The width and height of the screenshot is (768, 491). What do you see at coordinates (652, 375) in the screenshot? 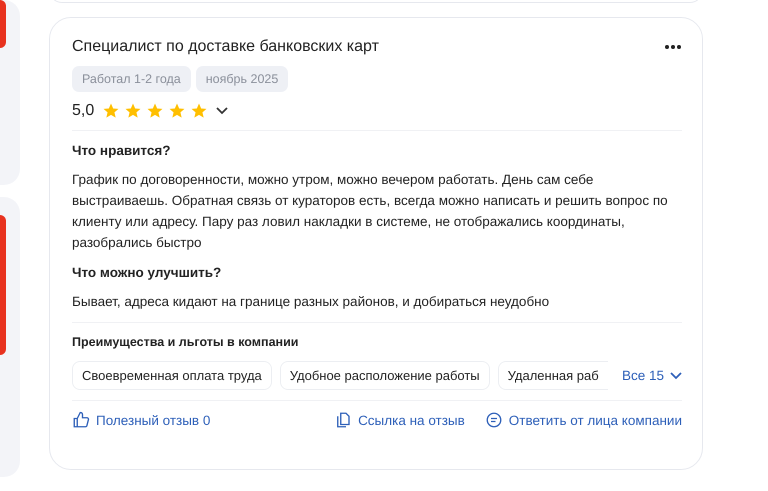
I see `show-all-button: Все 15` at bounding box center [652, 375].